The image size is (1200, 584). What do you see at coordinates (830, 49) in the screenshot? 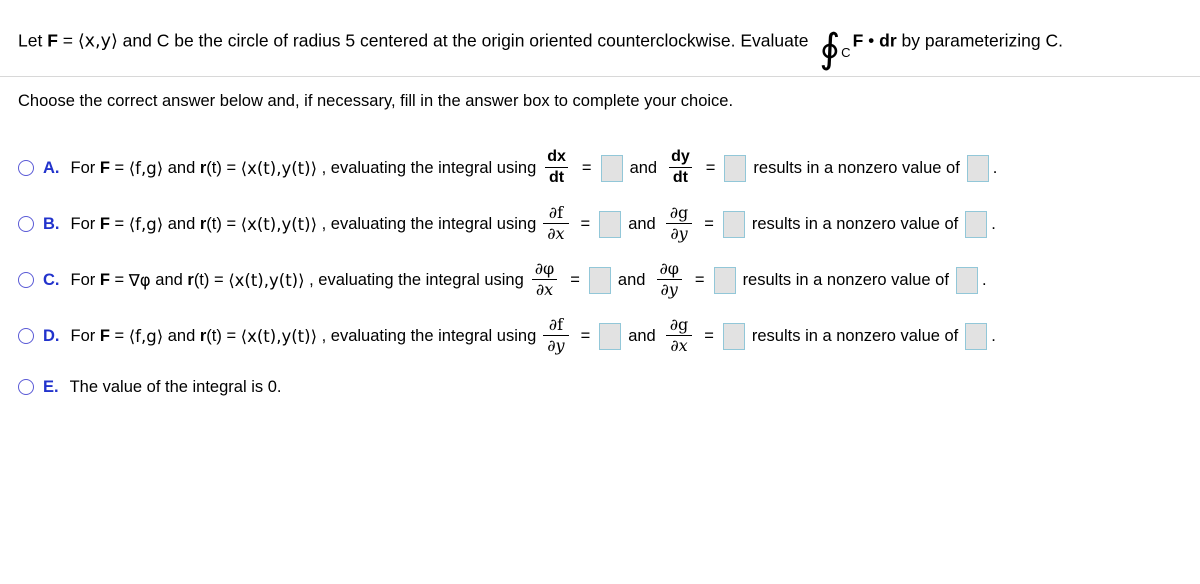
I see `contour-integral-icon: ∮` at bounding box center [830, 49].